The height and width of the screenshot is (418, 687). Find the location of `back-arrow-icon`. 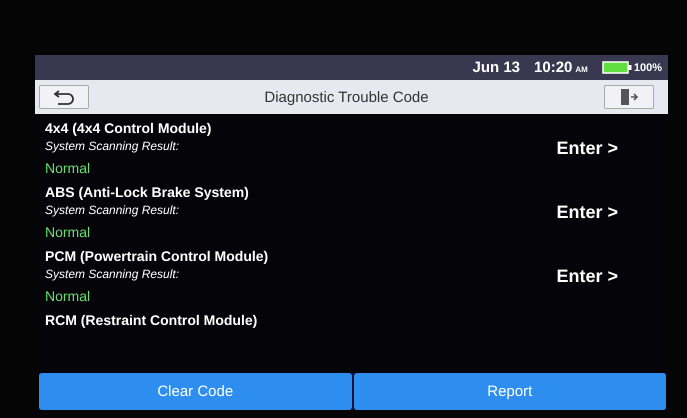

back-arrow-icon is located at coordinates (64, 97).